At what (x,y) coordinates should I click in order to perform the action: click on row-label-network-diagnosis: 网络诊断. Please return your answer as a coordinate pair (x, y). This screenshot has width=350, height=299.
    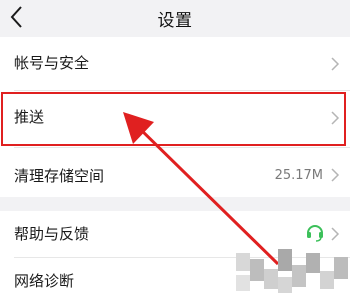
    Looking at the image, I should click on (44, 281).